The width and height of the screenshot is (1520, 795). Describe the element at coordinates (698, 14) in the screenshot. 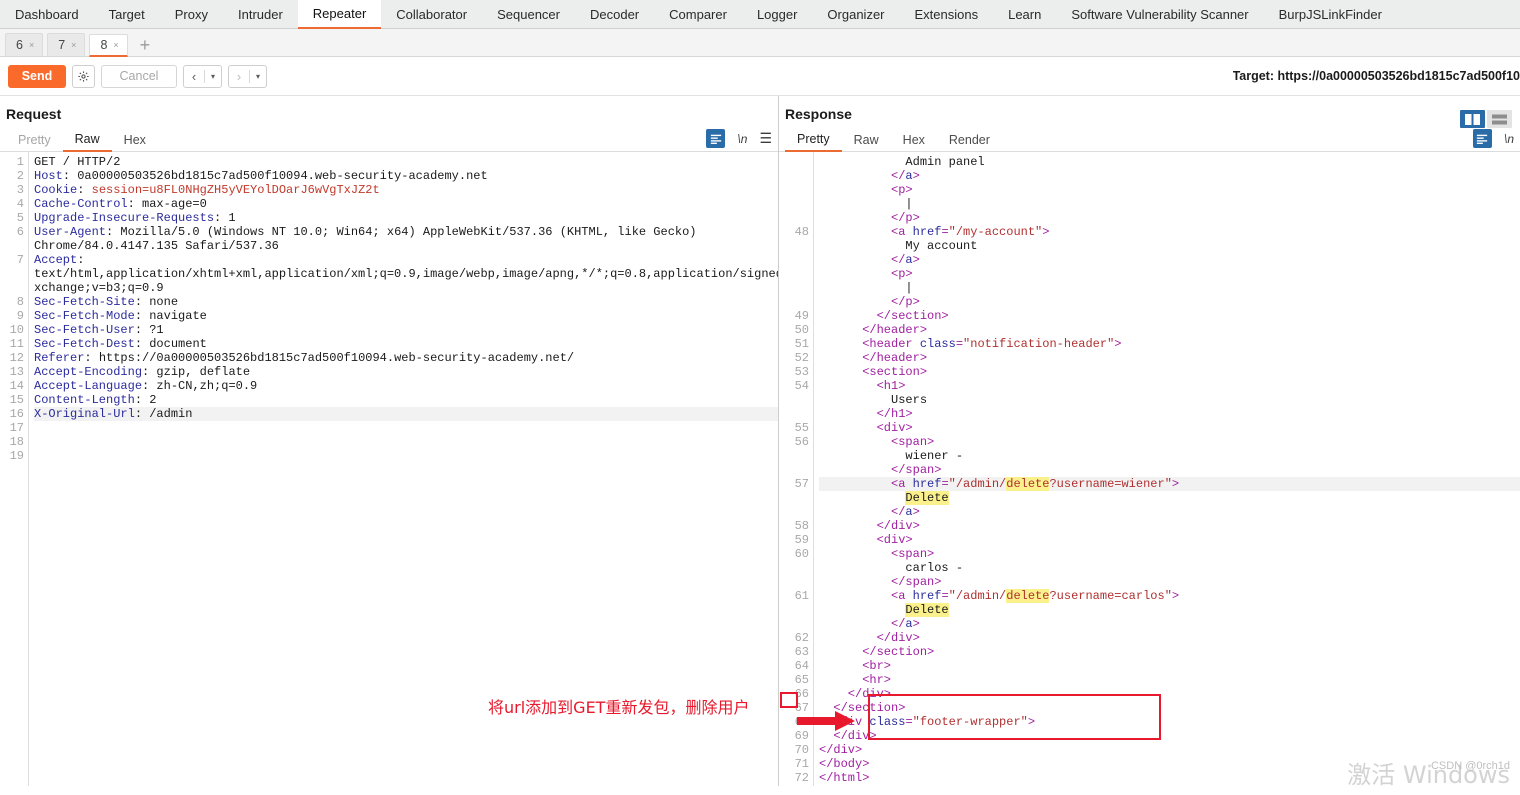

I see `main-tab-comparer: Comparer` at that location.